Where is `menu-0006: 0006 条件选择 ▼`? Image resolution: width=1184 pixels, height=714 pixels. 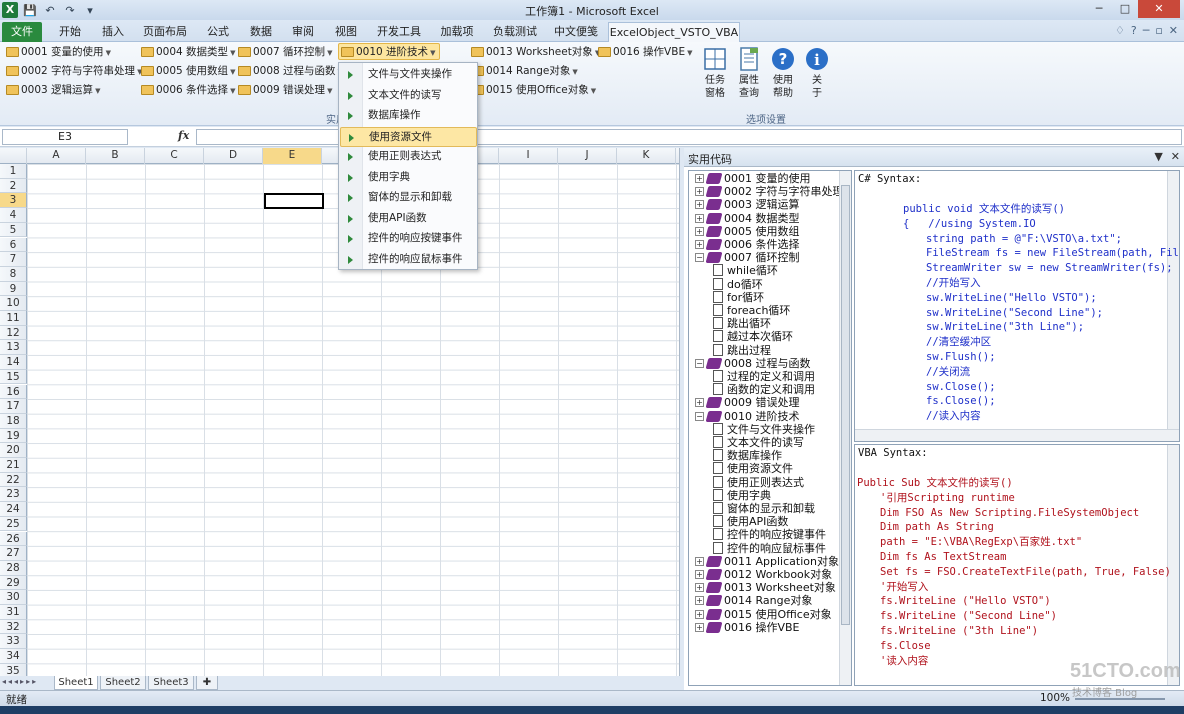
menu-0006: 0006 条件选择 ▼ is located at coordinates (187, 90).